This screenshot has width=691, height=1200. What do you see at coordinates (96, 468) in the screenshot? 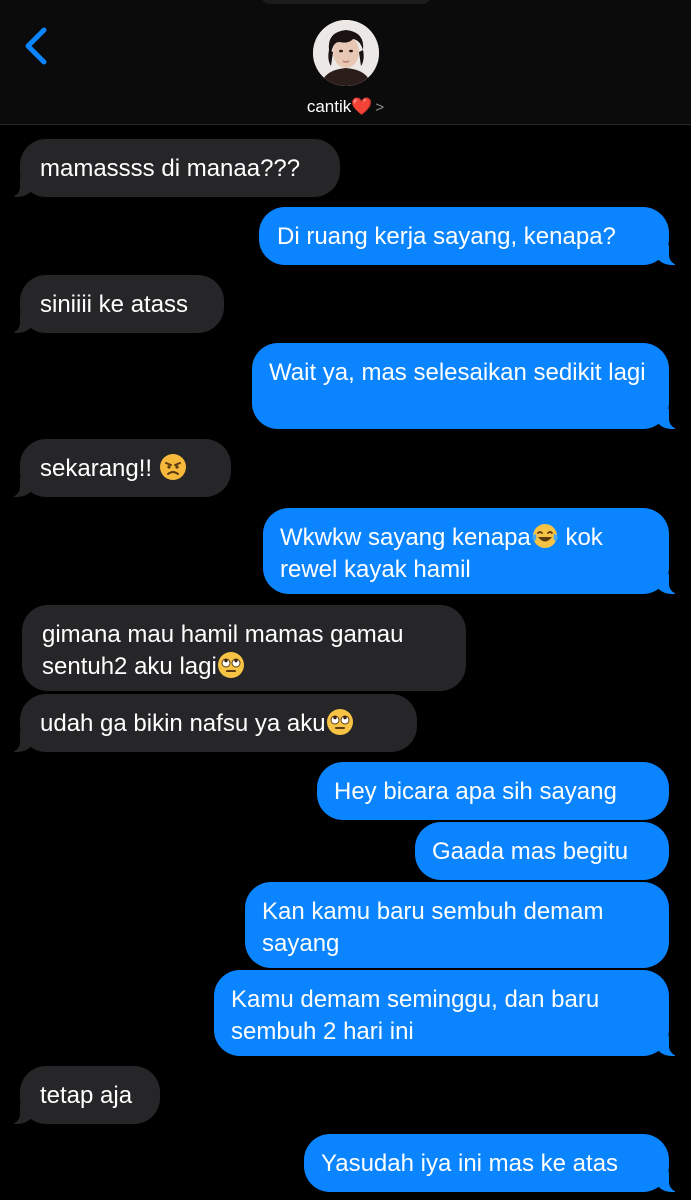
I see `message-text: sekarang!!` at bounding box center [96, 468].